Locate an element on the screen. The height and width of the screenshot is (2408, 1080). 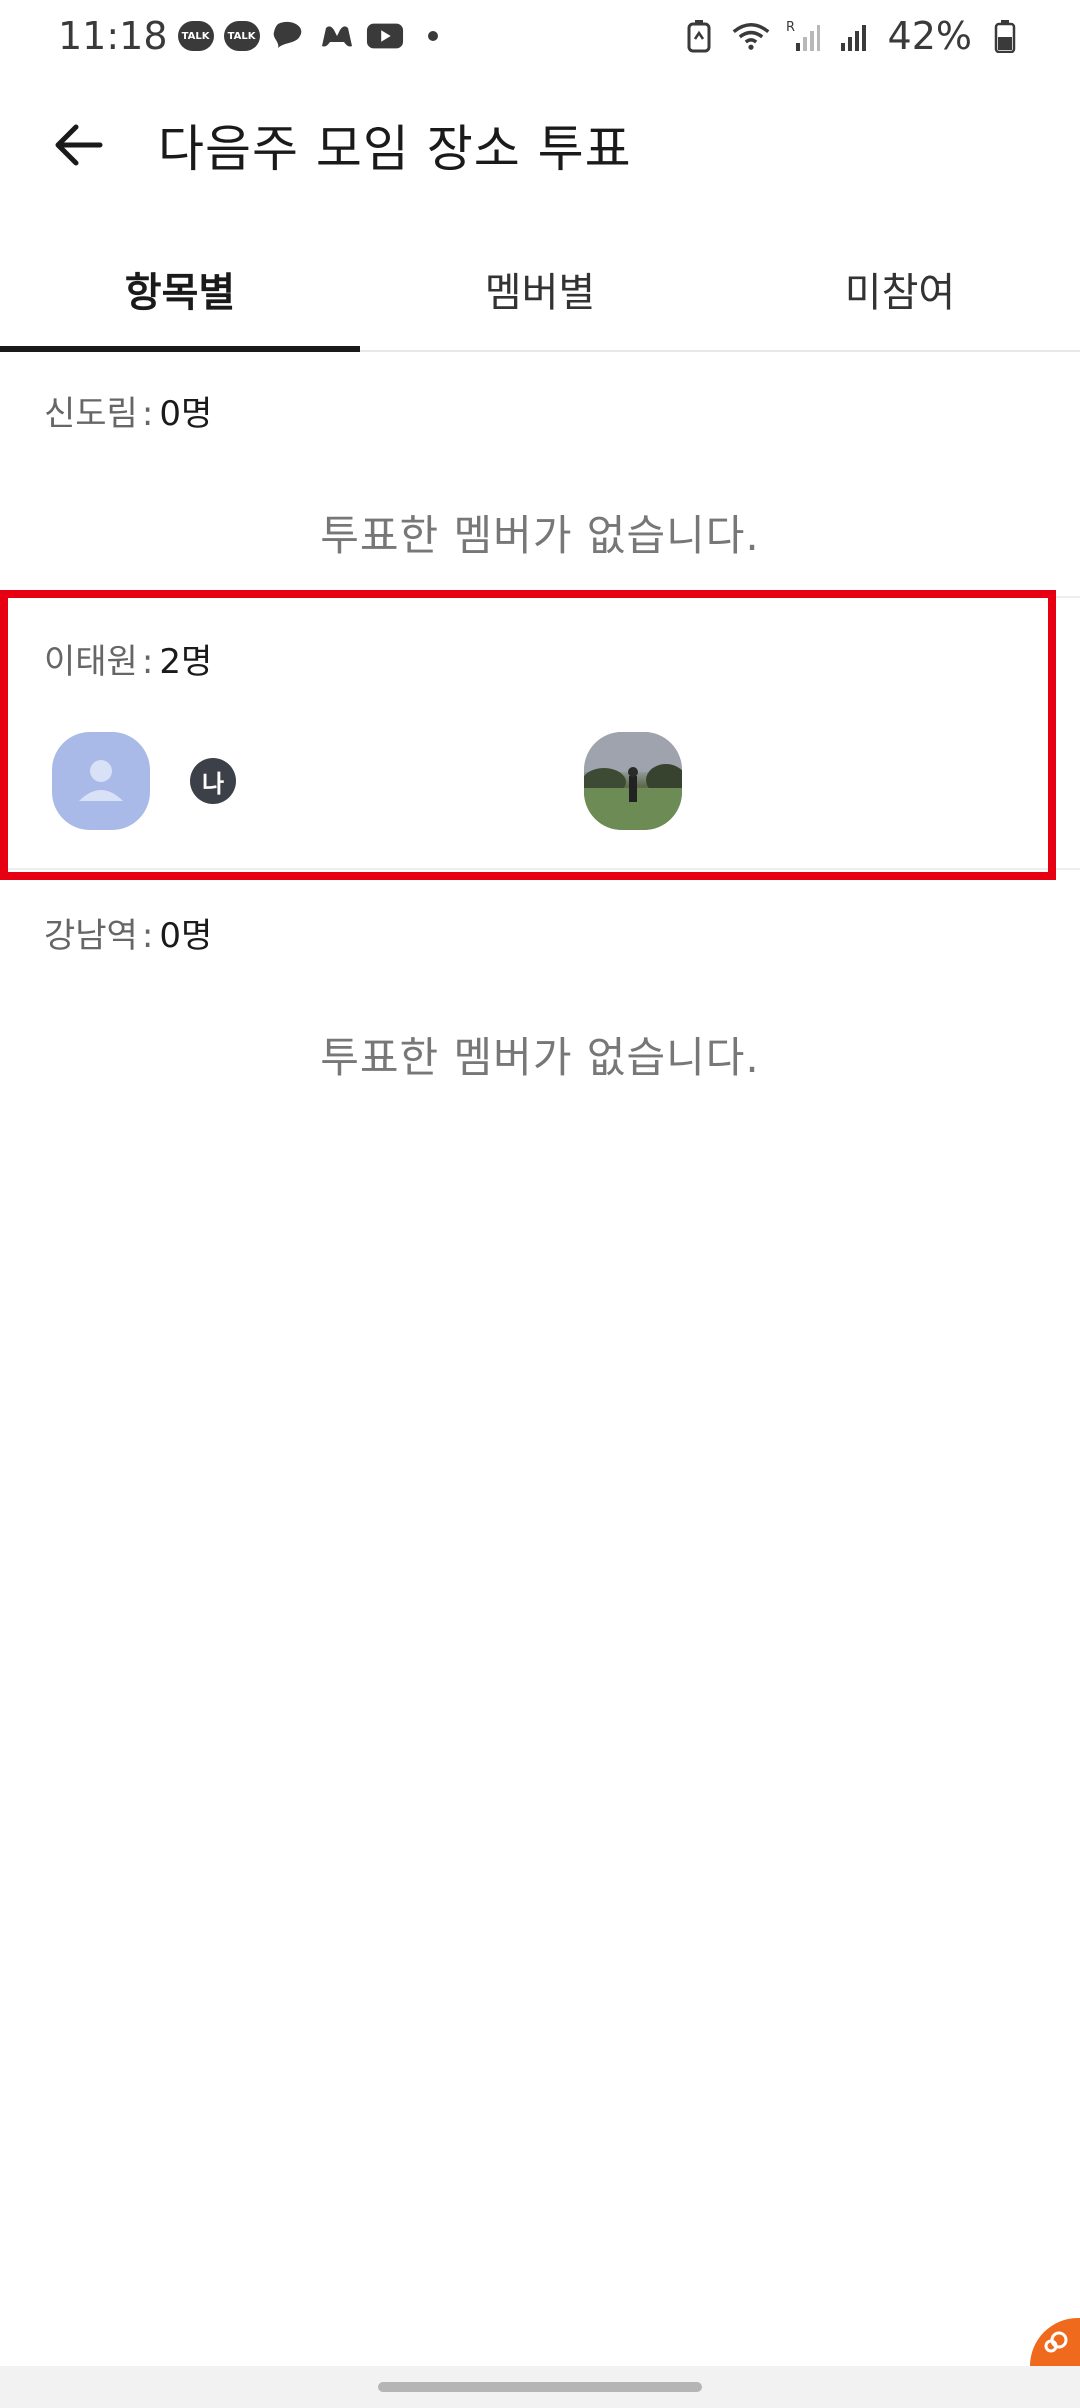
option-label: 강남역 : 0명 is located at coordinates (128, 932).